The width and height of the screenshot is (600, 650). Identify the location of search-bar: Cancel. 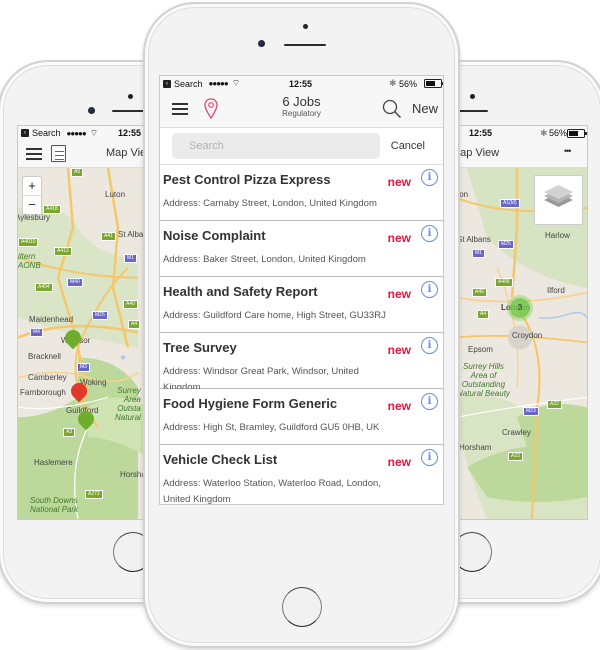
(301, 146).